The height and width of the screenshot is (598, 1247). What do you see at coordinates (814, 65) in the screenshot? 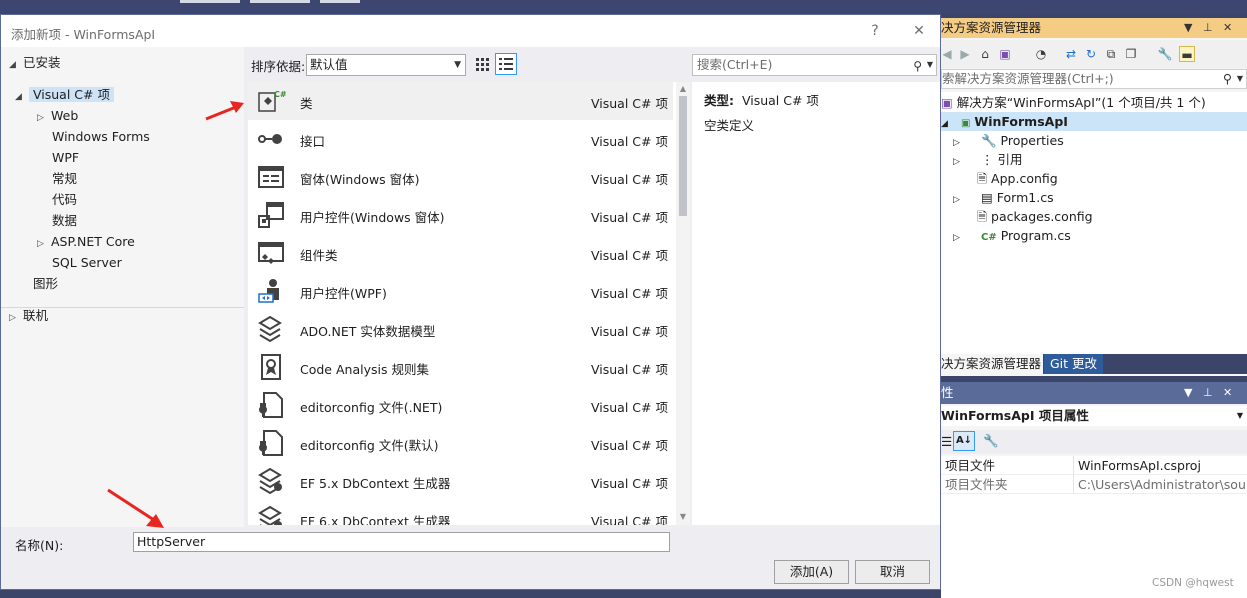
I see `template-search-input: 搜索(Ctrl+E) ⚲ ▼` at bounding box center [814, 65].